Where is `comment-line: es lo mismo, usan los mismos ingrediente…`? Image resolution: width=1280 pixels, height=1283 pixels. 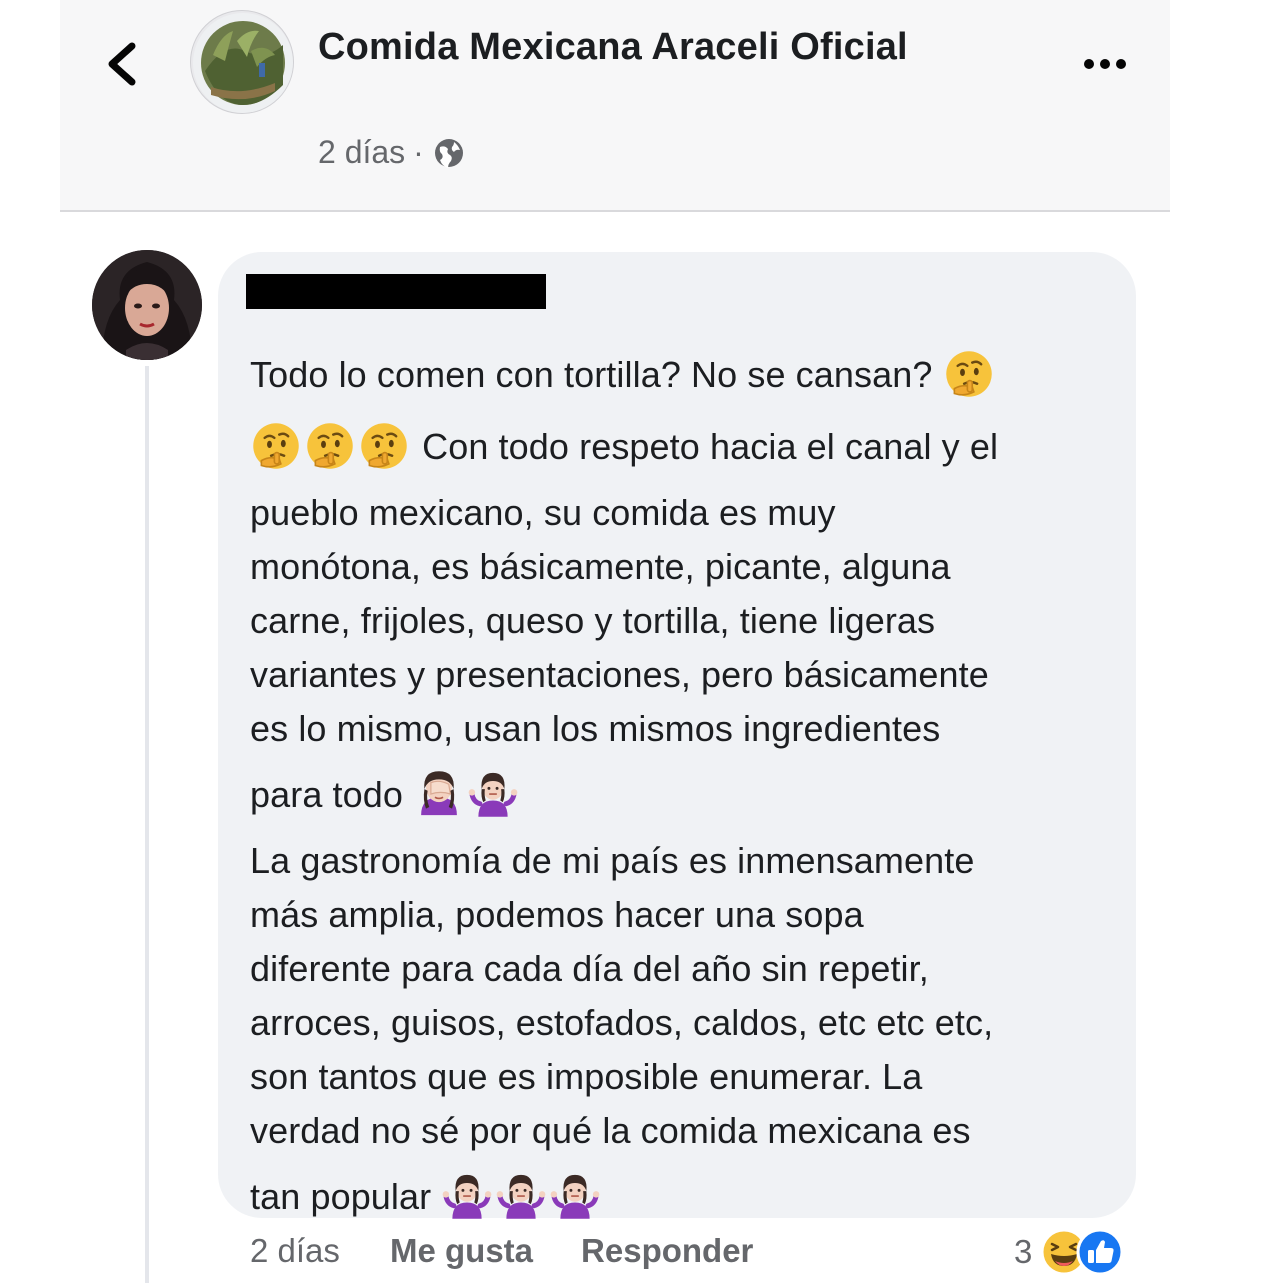 comment-line: es lo mismo, usan los mismos ingrediente… is located at coordinates (595, 728).